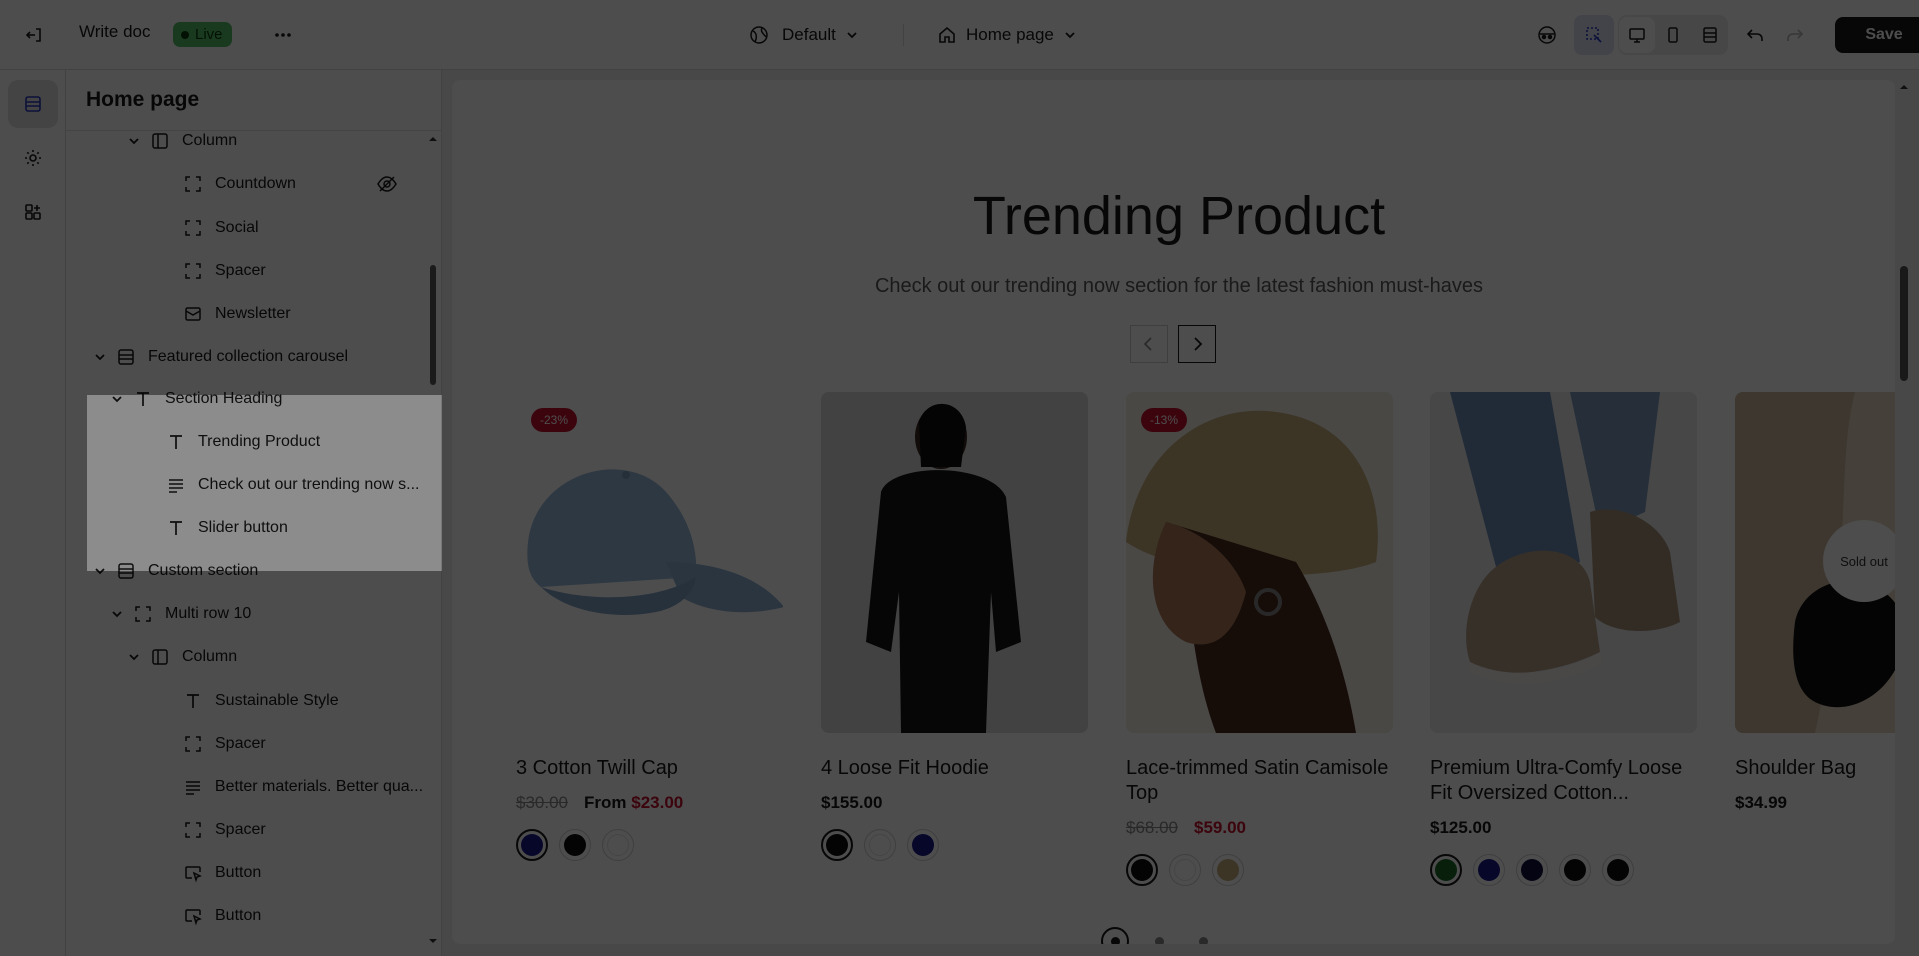 The image size is (1919, 956). I want to click on color-swatches, so click(649, 845).